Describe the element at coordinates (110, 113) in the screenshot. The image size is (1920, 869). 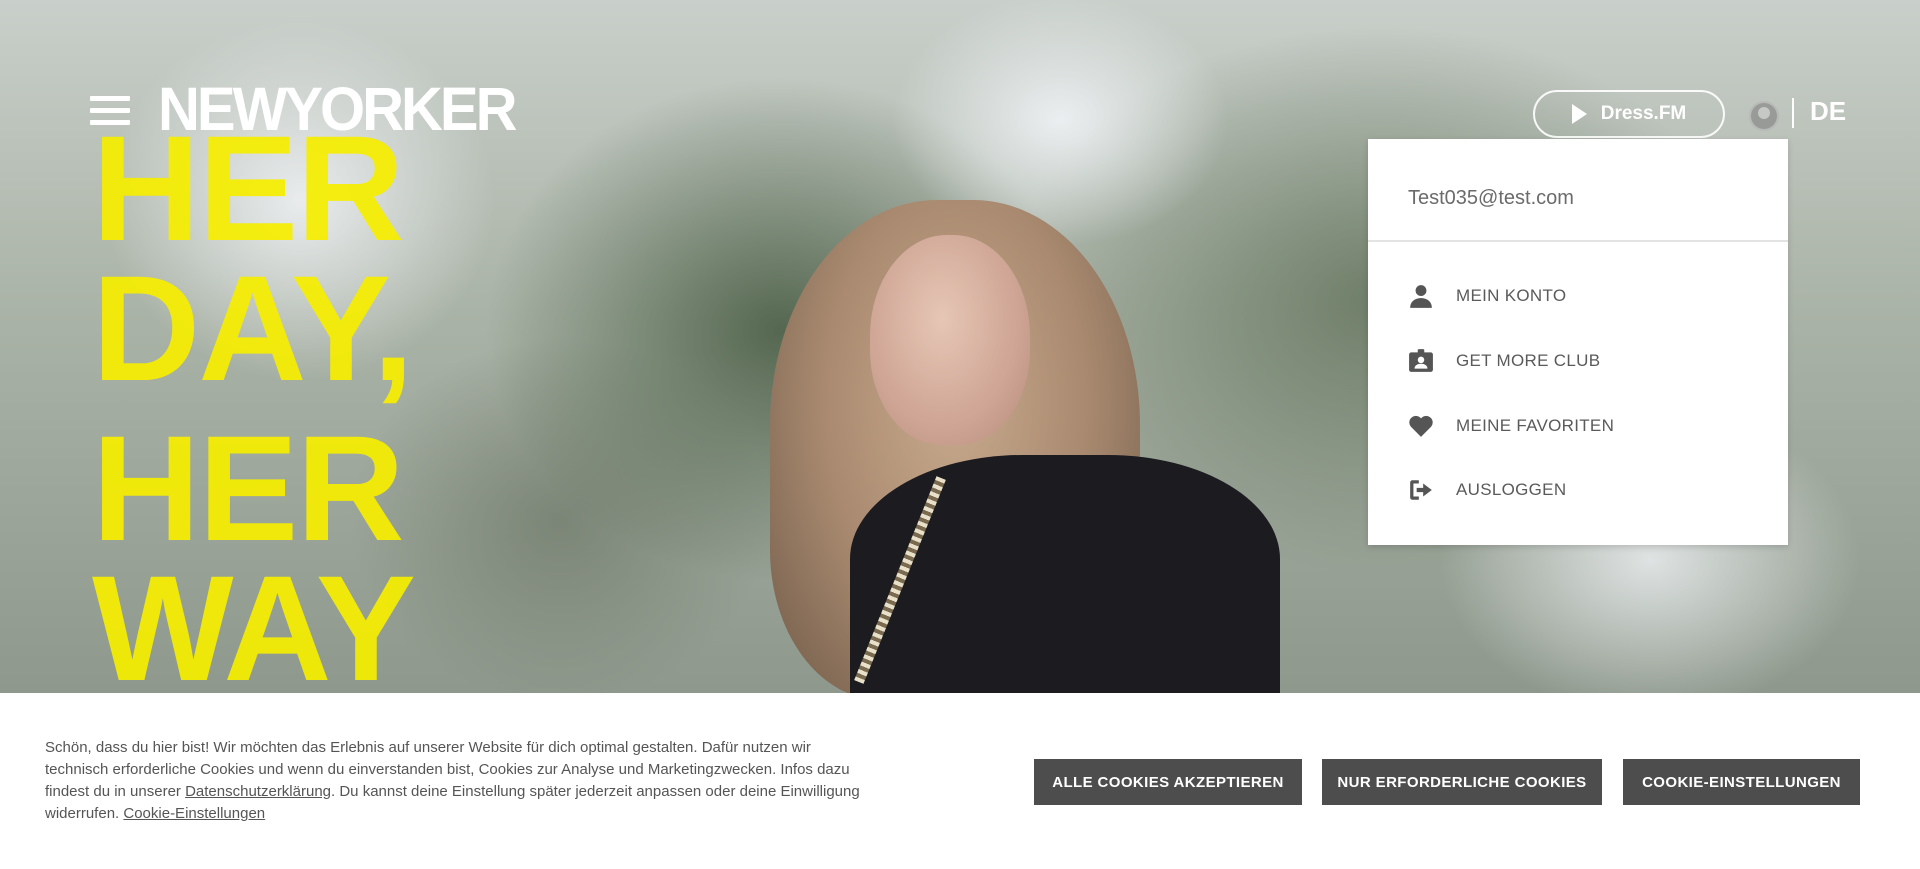
I see `menu-hamburger-icon` at that location.